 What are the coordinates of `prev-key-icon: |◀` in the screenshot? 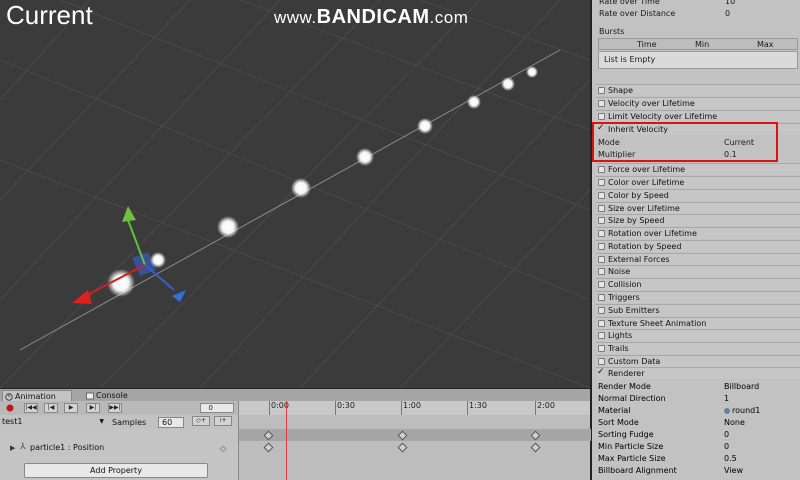 It's located at (51, 407).